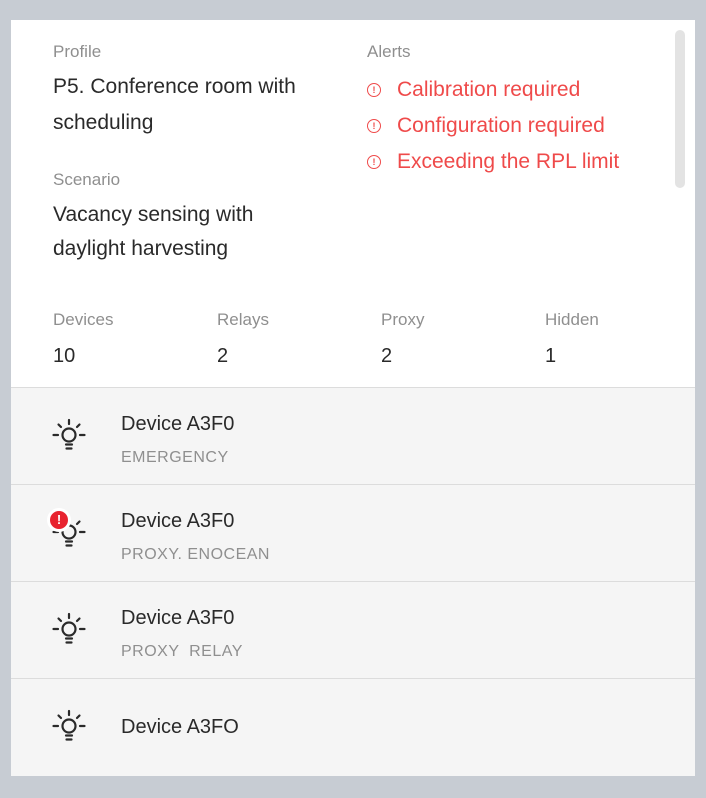 The width and height of the screenshot is (706, 798). What do you see at coordinates (87, 179) in the screenshot?
I see `scenario-label: Scenario` at bounding box center [87, 179].